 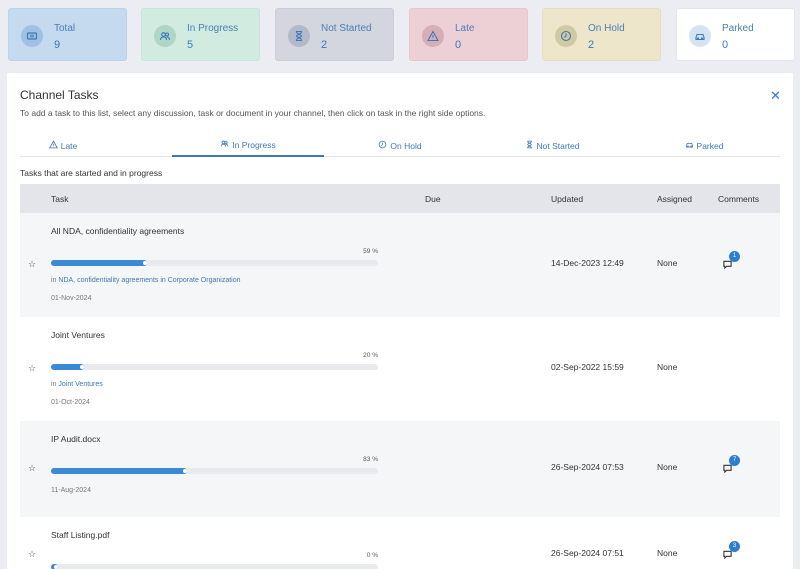 I want to click on tab-label: Not Started, so click(x=558, y=145).